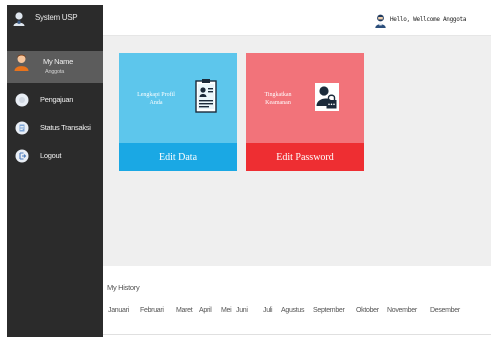 The height and width of the screenshot is (337, 491). I want to click on history-title: My History, so click(123, 287).